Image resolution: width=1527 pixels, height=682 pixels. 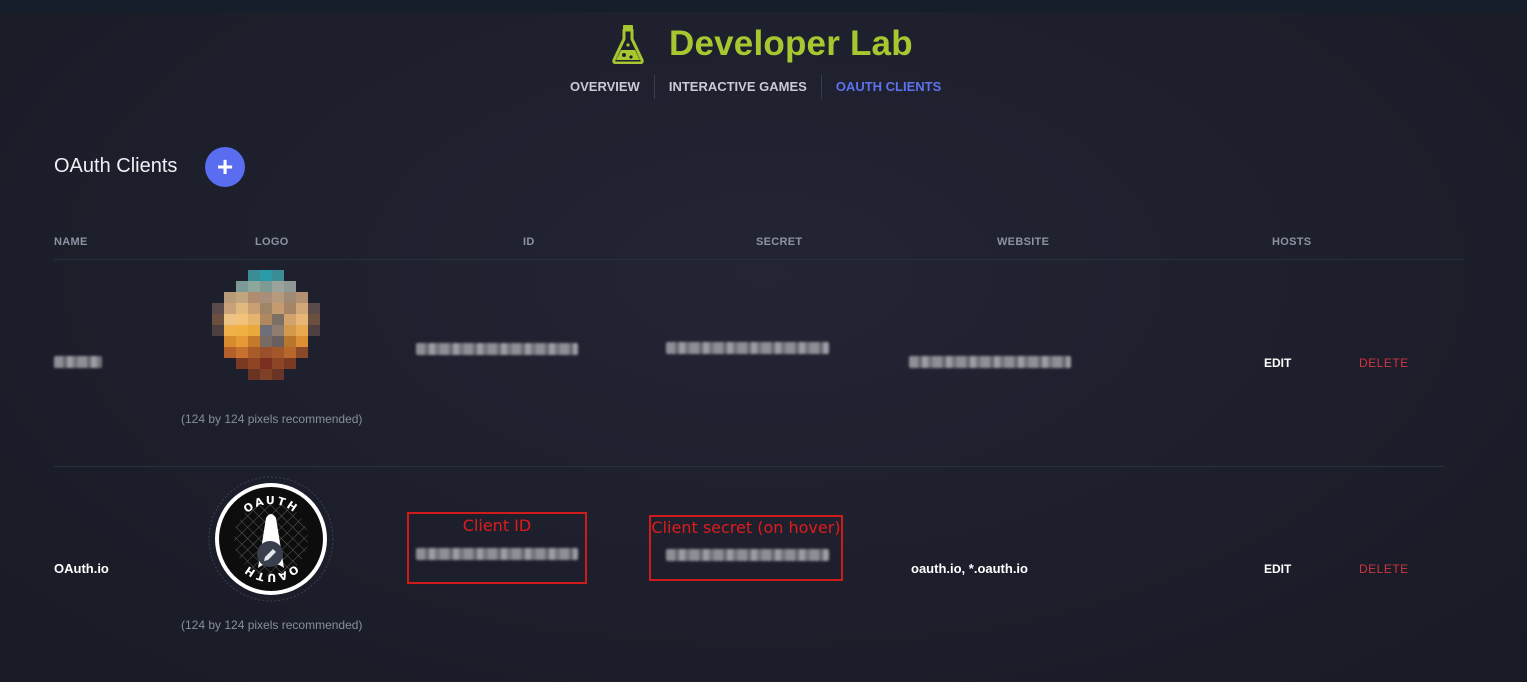 What do you see at coordinates (78, 362) in the screenshot?
I see `client-name-redacted` at bounding box center [78, 362].